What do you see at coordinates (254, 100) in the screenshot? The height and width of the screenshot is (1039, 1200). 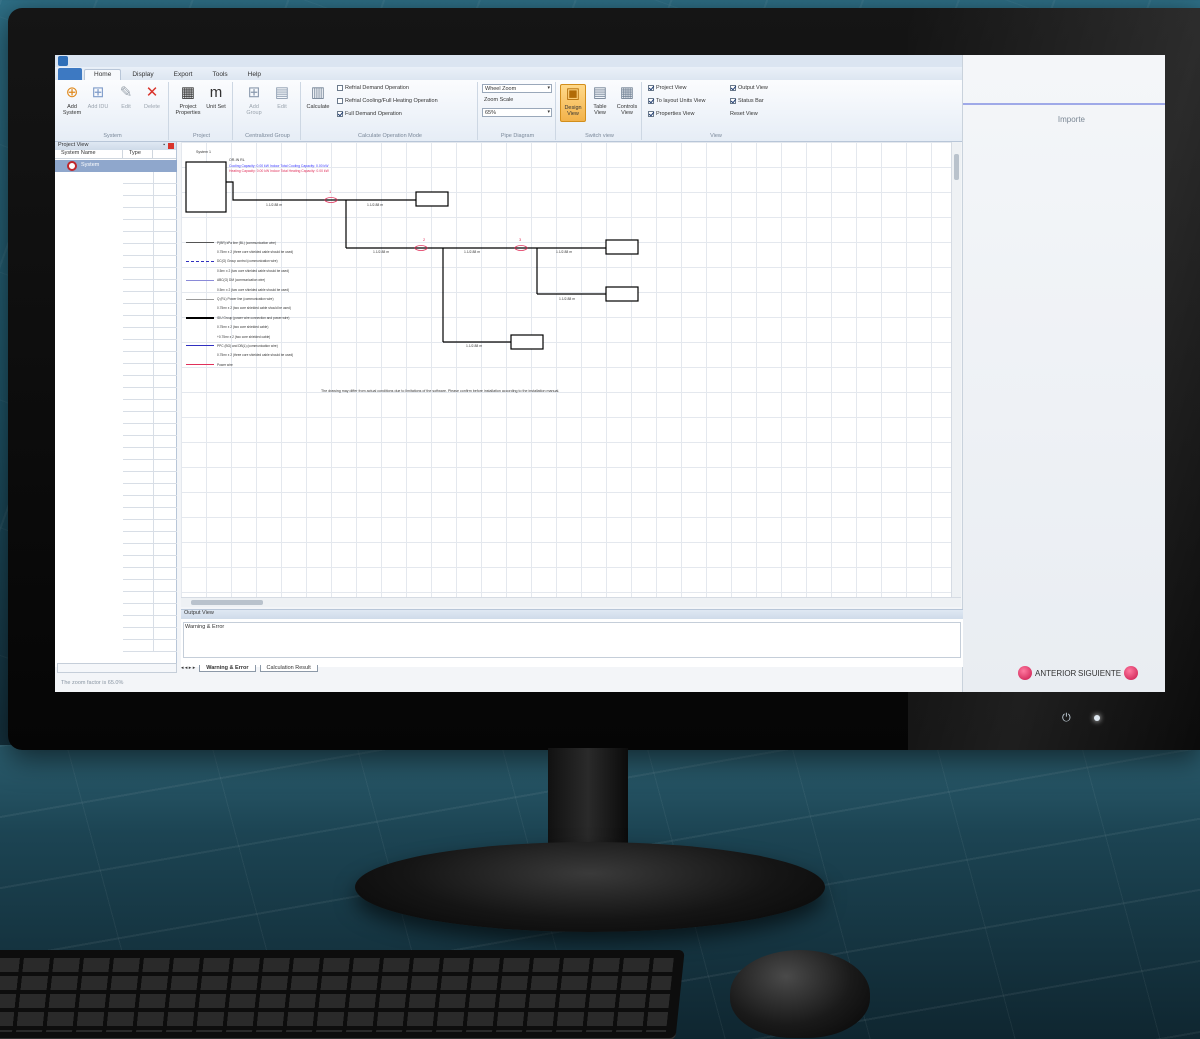 I see `add-group-button: ⊞ Add Group` at bounding box center [254, 100].